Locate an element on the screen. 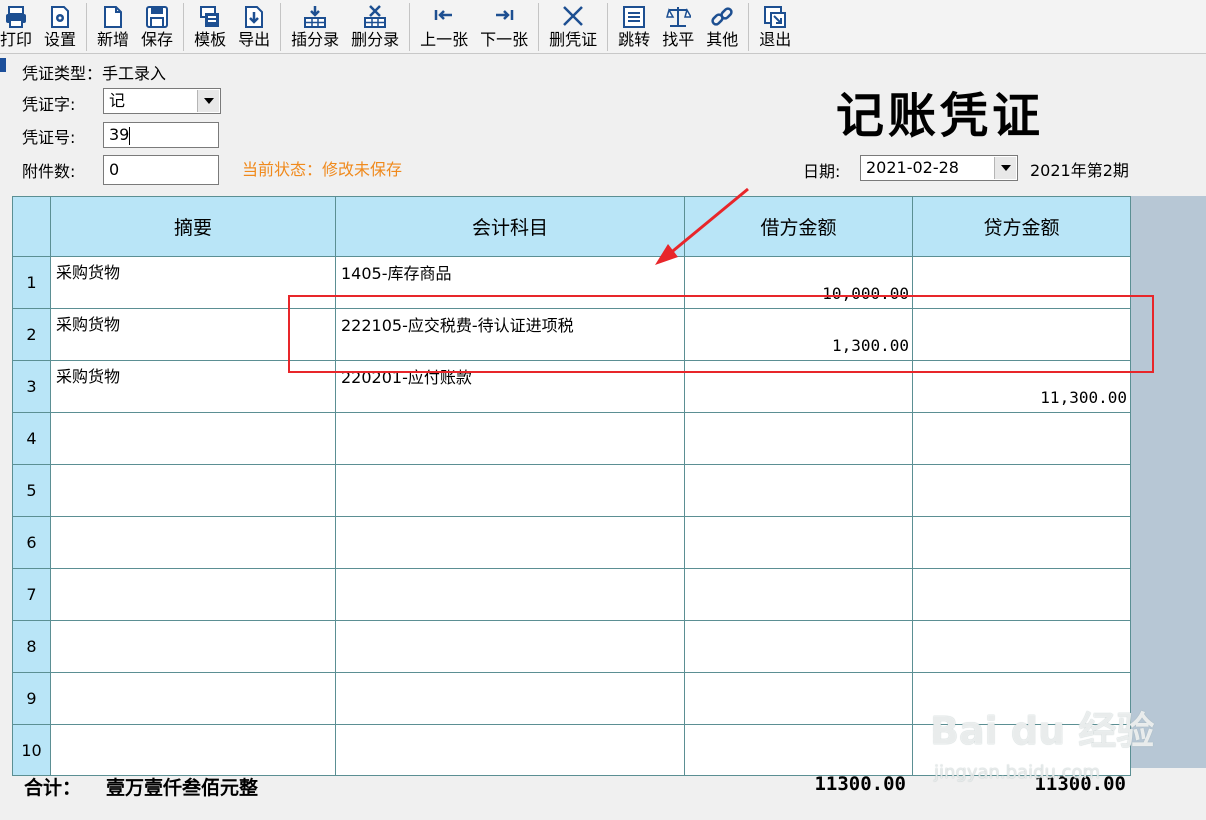  other-label: 其他 is located at coordinates (722, 39).